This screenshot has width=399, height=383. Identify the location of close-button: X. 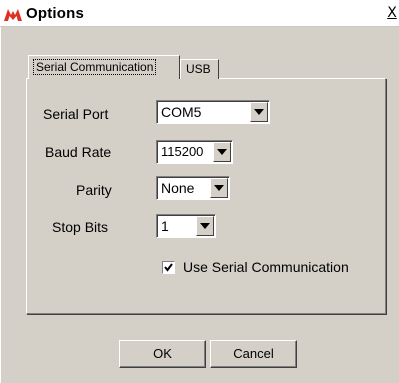
(392, 13).